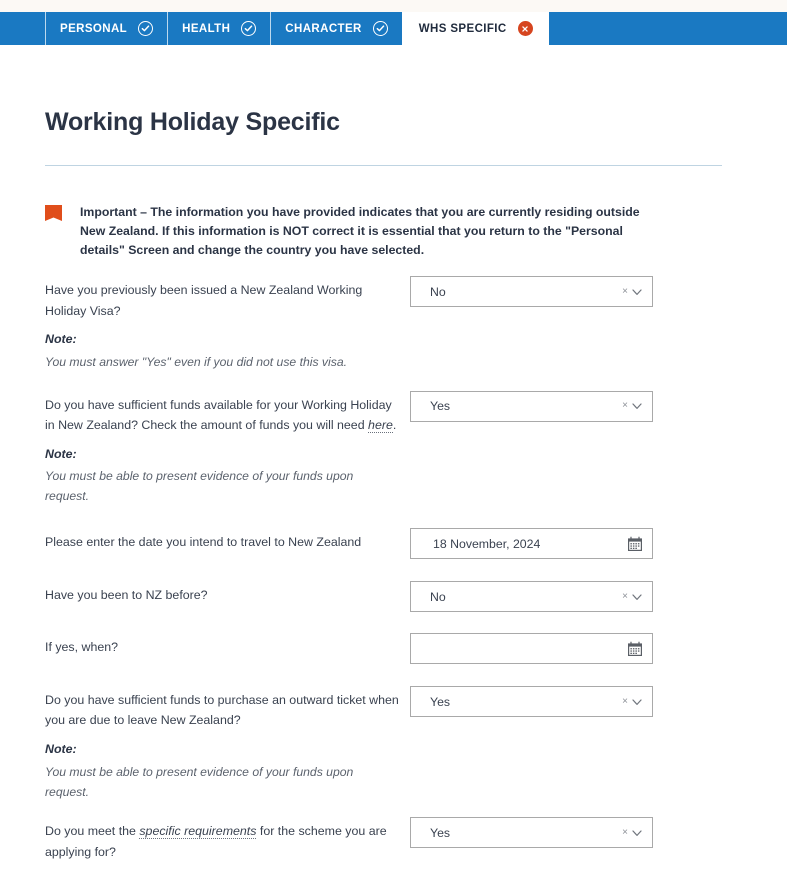 The height and width of the screenshot is (869, 787). What do you see at coordinates (440, 832) in the screenshot?
I see `select-specific-requirements-value: Yes` at bounding box center [440, 832].